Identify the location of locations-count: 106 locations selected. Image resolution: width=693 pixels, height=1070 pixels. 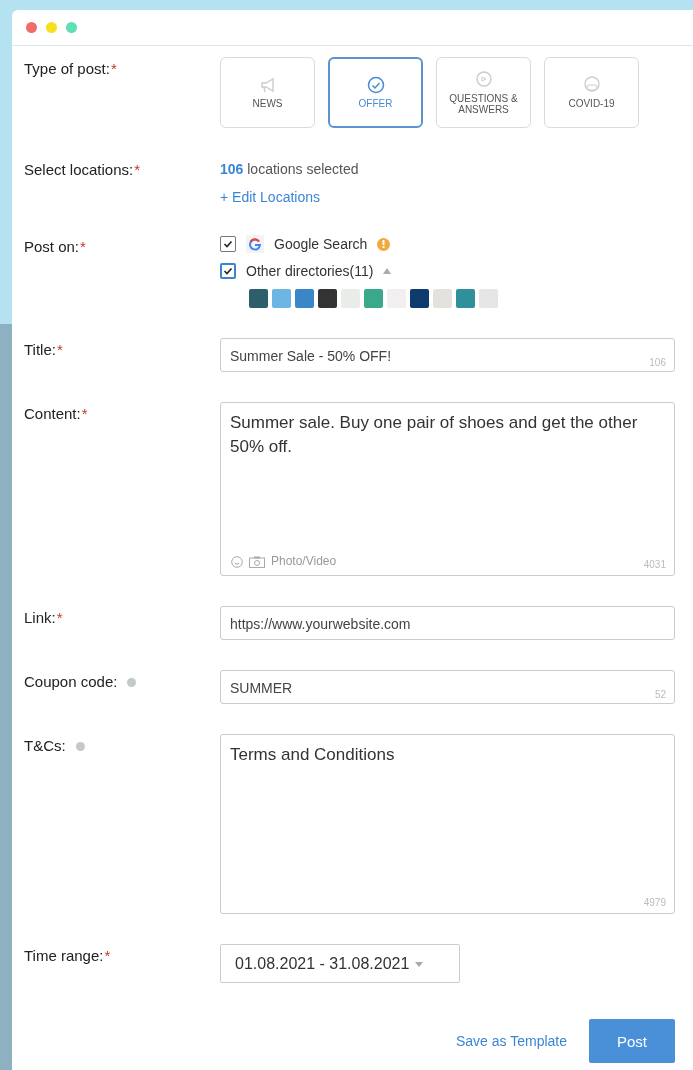
(289, 168).